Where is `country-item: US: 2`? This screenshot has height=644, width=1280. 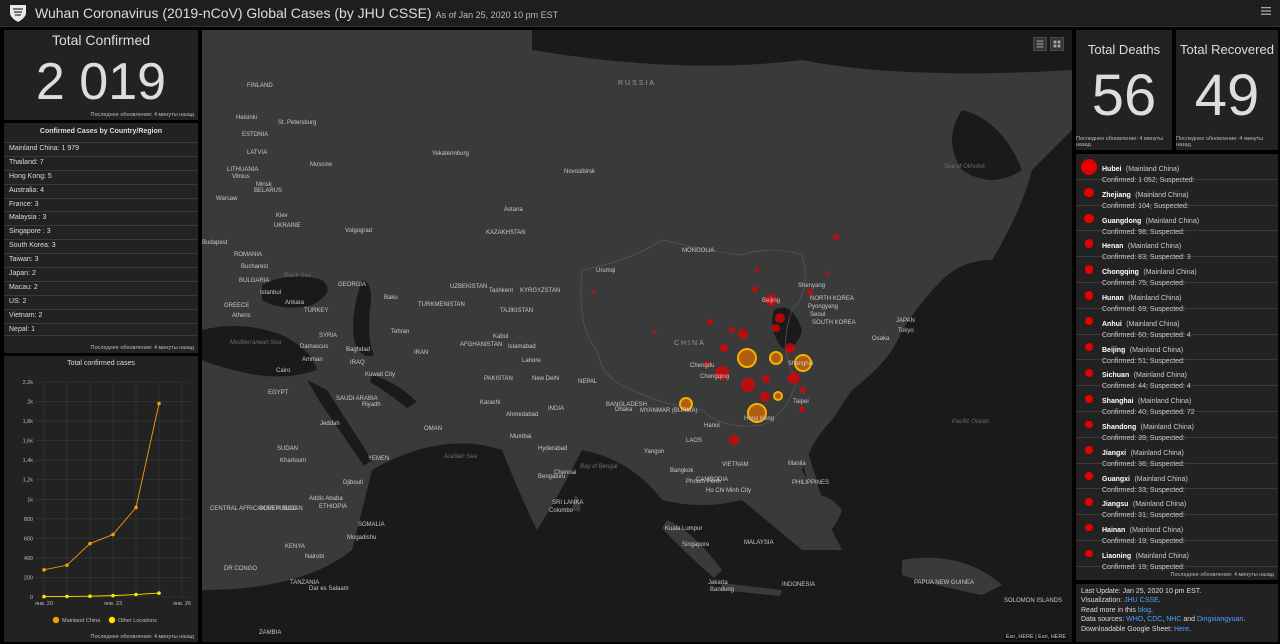 country-item: US: 2 is located at coordinates (101, 301).